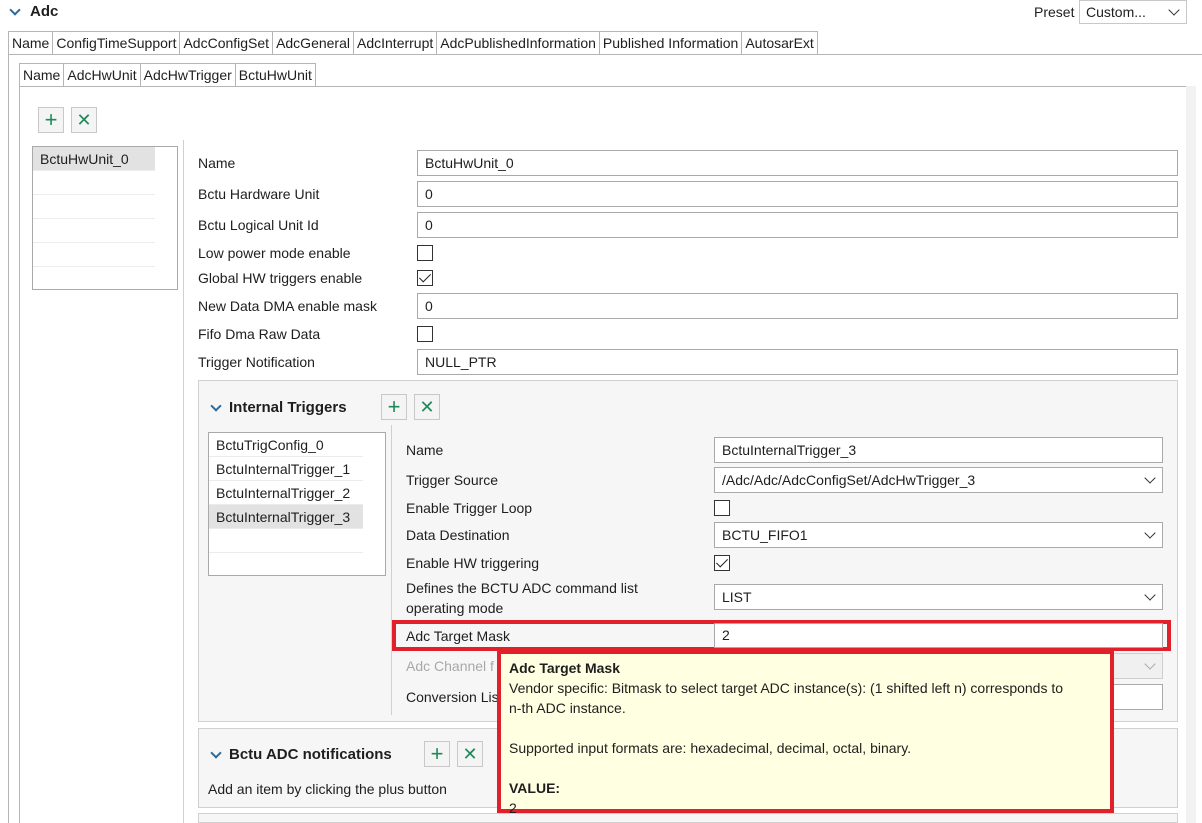 Image resolution: width=1202 pixels, height=823 pixels. I want to click on cmd-mode-label-line1: Defines the BCTU ADC command list, so click(522, 588).